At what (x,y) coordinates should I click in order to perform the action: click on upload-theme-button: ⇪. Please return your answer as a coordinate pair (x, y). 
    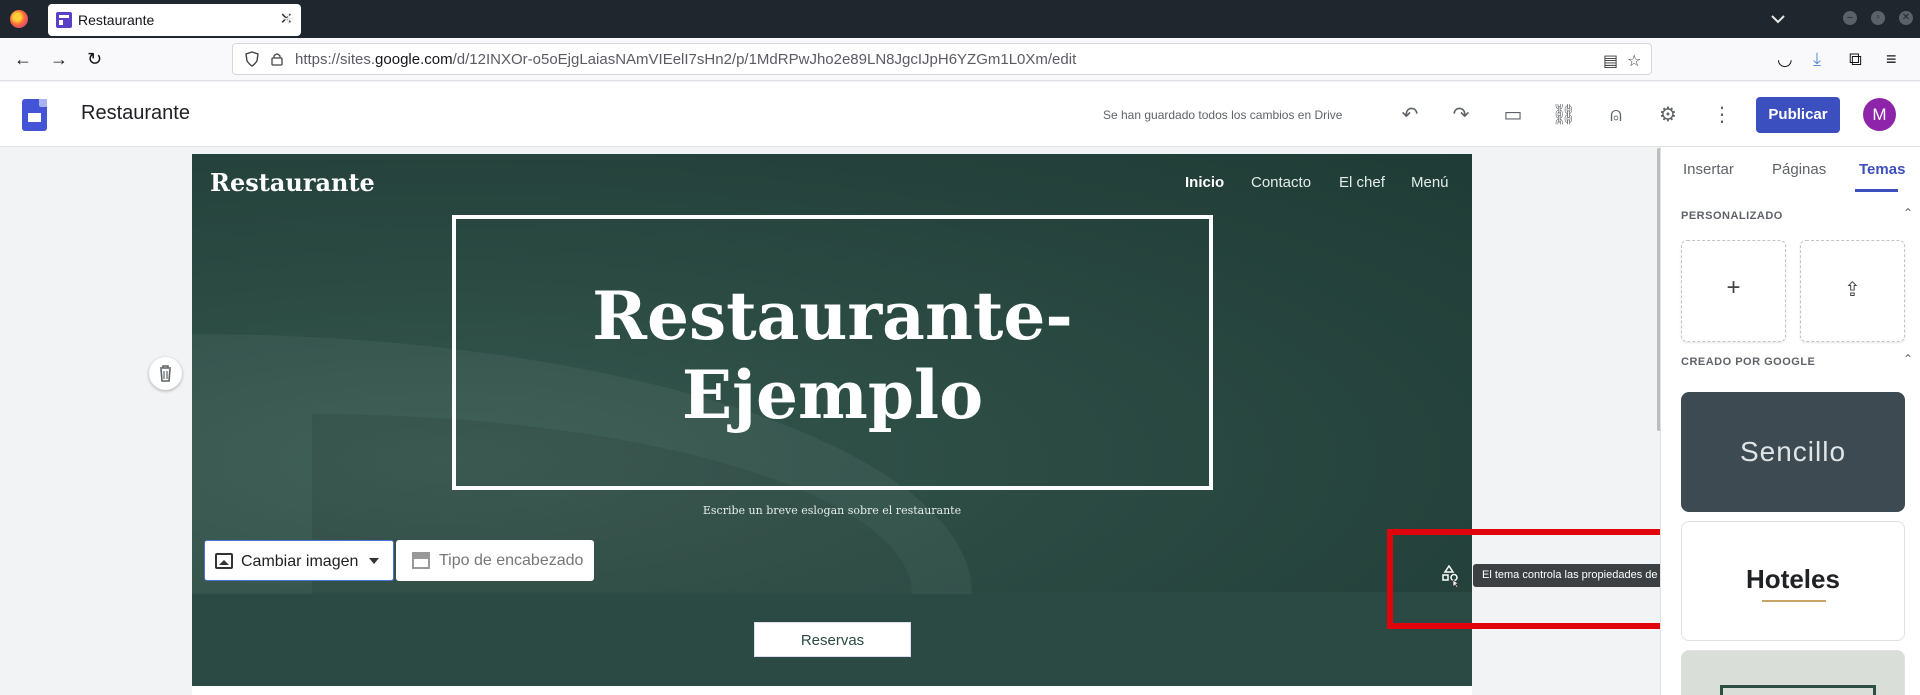
    Looking at the image, I should click on (1852, 291).